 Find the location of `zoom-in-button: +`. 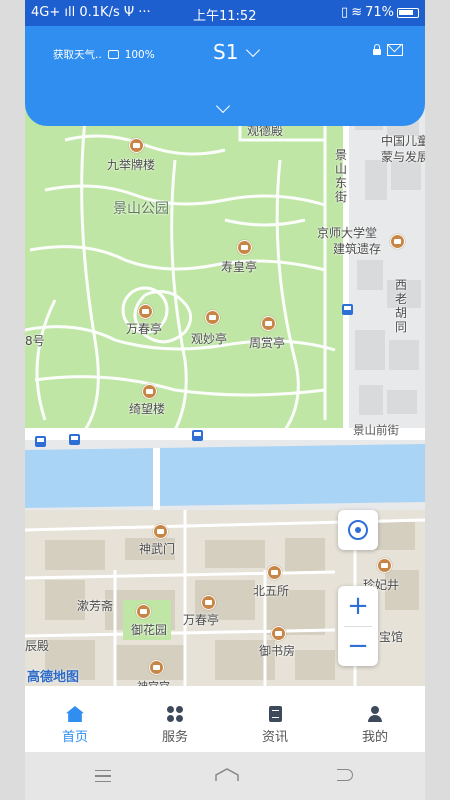

zoom-in-button: + is located at coordinates (358, 606).